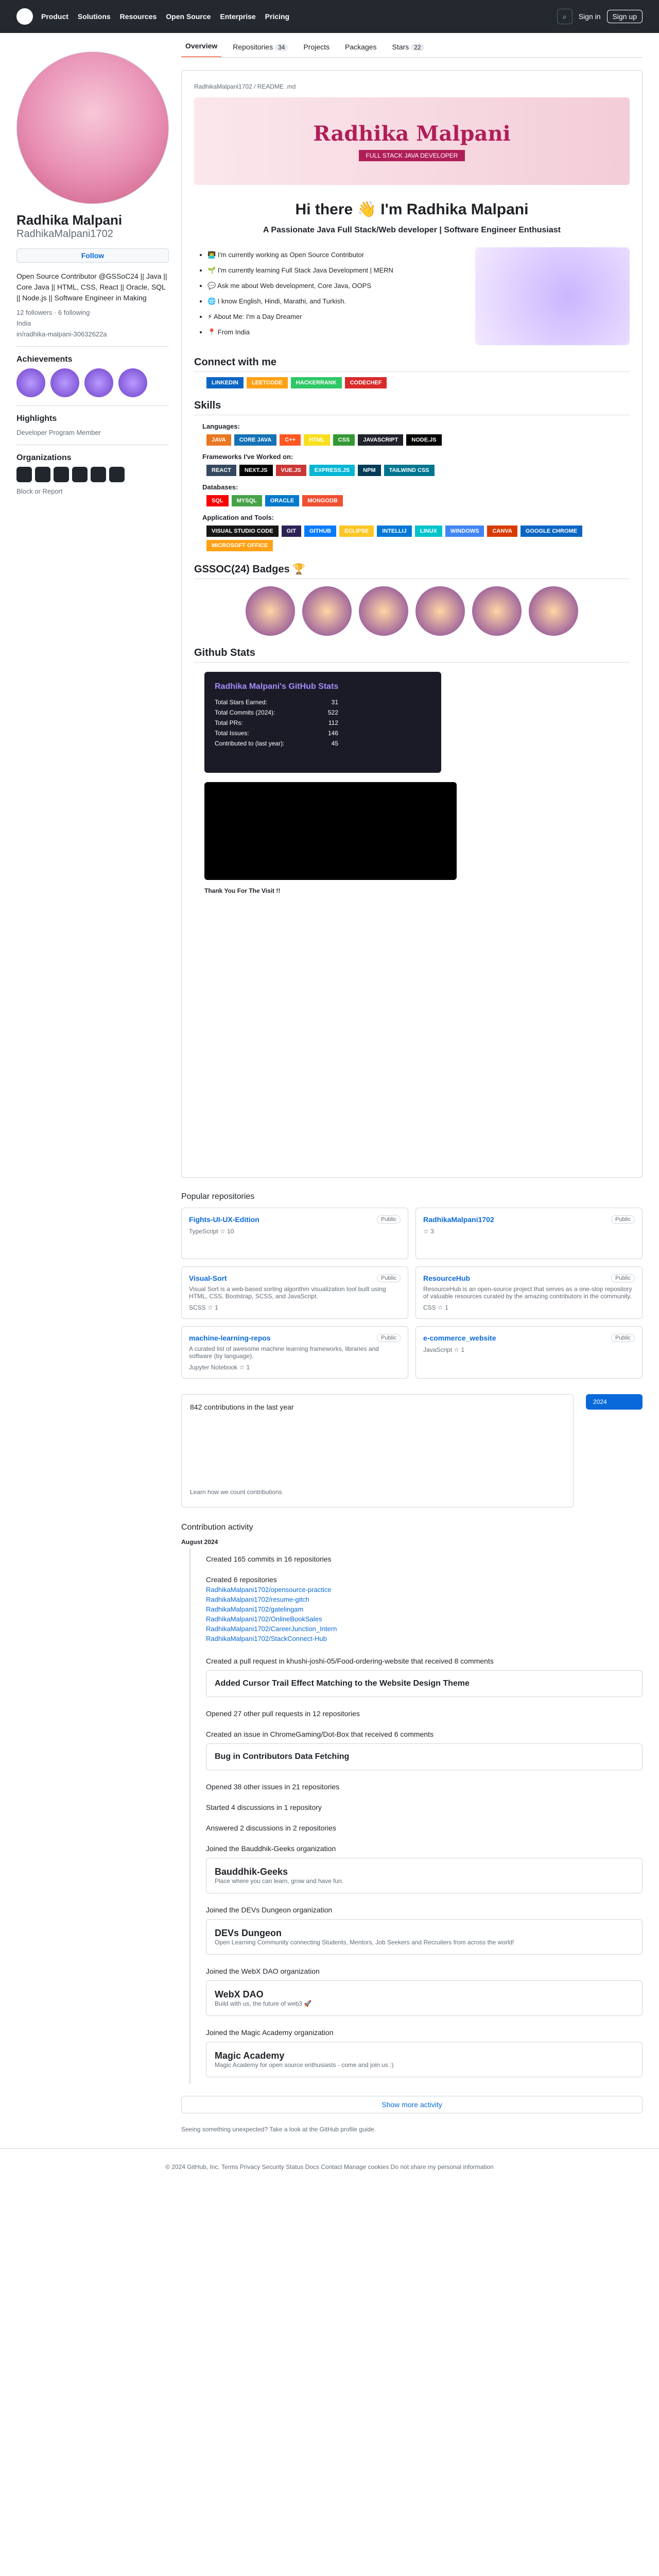 The image size is (659, 2576). What do you see at coordinates (416, 1807) in the screenshot?
I see `activity-item: Started 4 discussions in 1 repository` at bounding box center [416, 1807].